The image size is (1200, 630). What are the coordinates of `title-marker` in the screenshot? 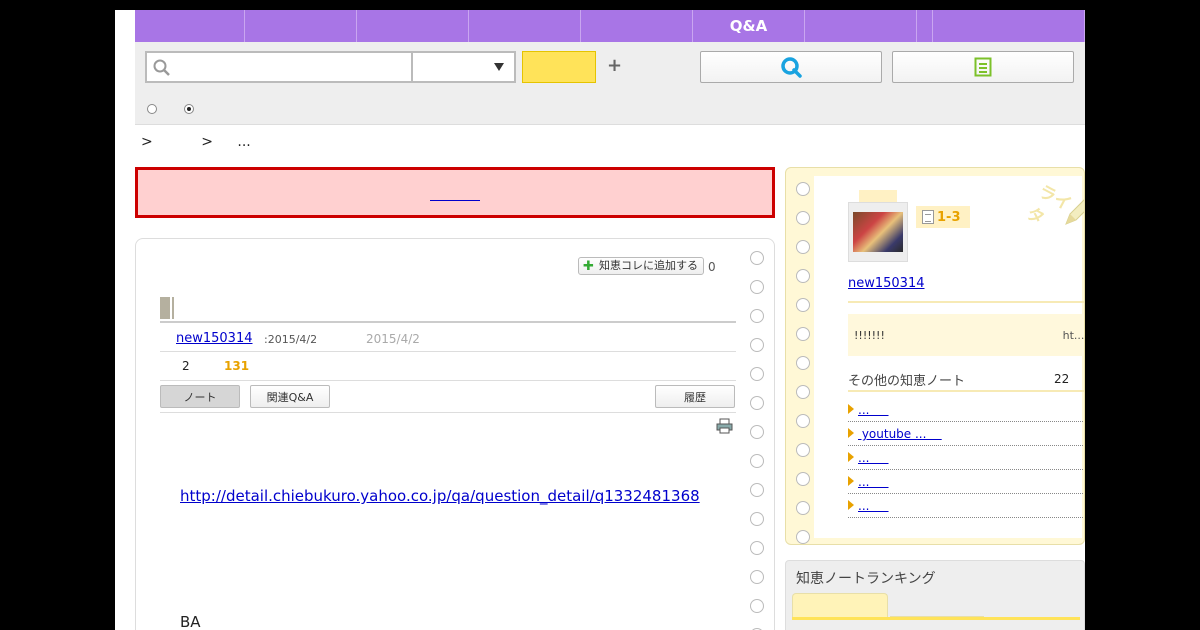 It's located at (165, 308).